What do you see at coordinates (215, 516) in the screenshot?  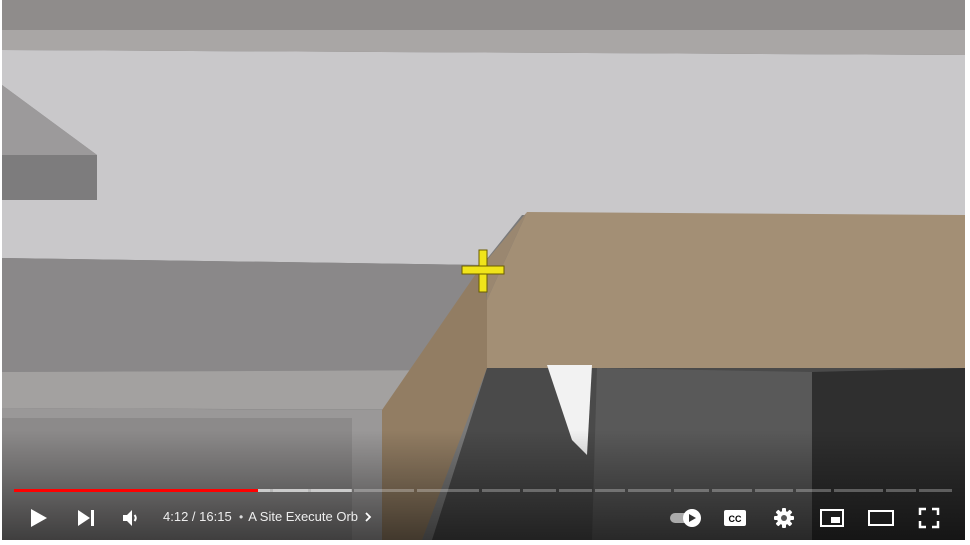 I see `duration: 16:15` at bounding box center [215, 516].